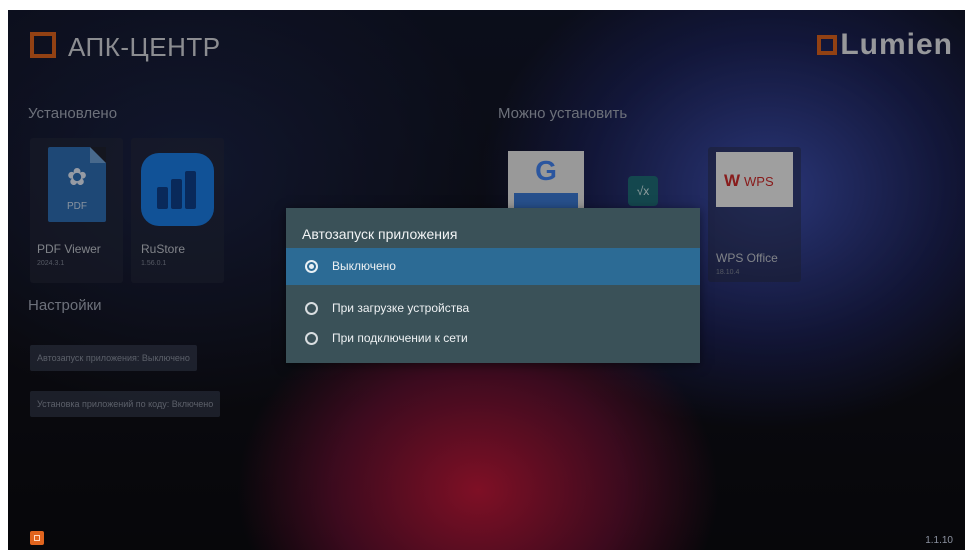  Describe the element at coordinates (401, 308) in the screenshot. I see `option-label: При загрузке устройства` at that location.